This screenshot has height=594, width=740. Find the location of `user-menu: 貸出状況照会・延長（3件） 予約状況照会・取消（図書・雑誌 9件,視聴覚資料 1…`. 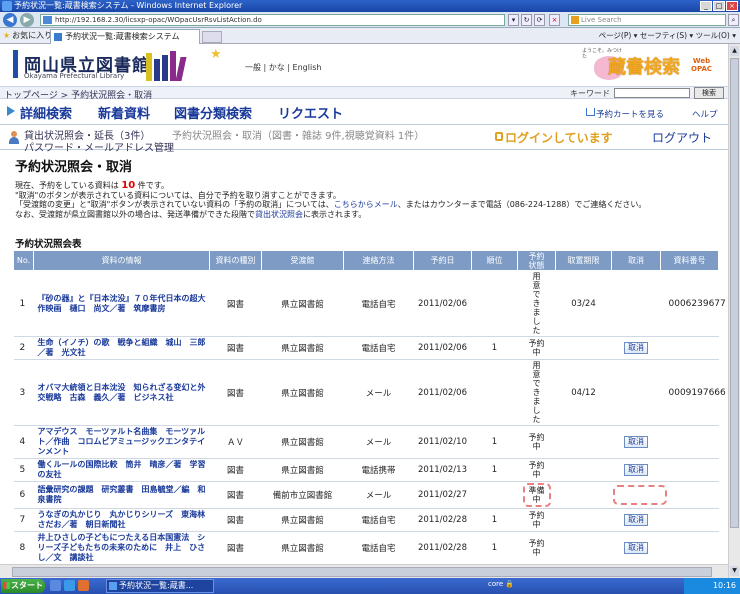

user-menu: 貸出状況照会・延長（3件） 予約状況照会・取消（図書・雑誌 9件,視聴覚資料 1… is located at coordinates (364, 139).